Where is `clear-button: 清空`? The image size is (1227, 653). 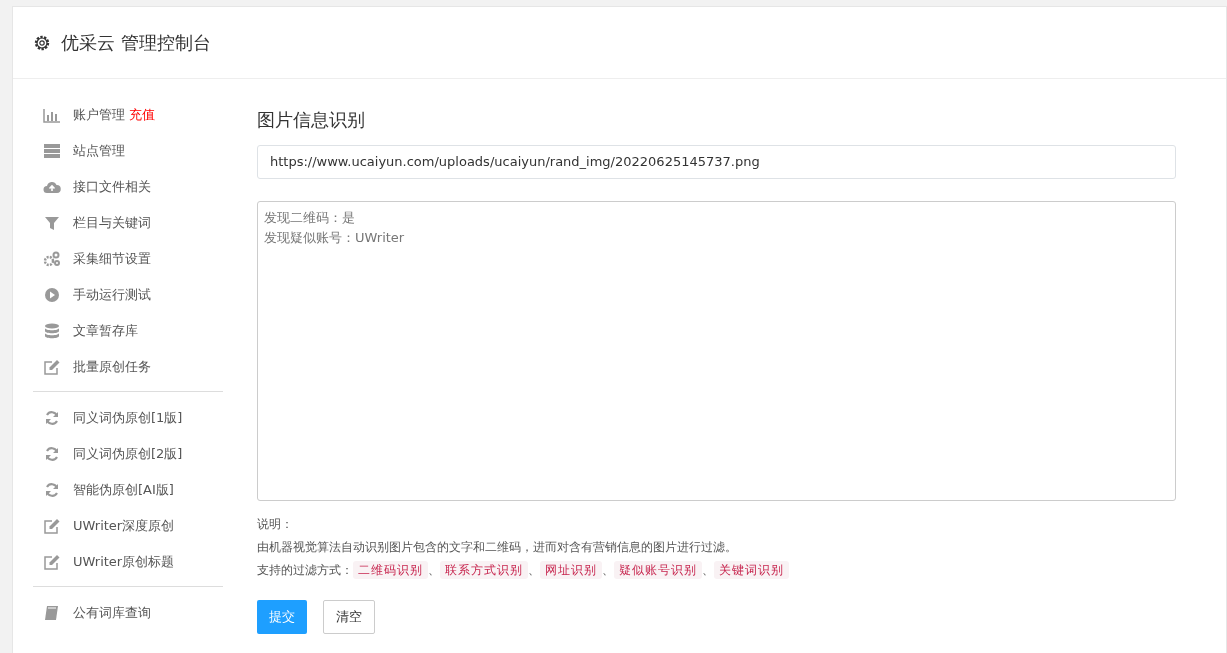 clear-button: 清空 is located at coordinates (349, 616).